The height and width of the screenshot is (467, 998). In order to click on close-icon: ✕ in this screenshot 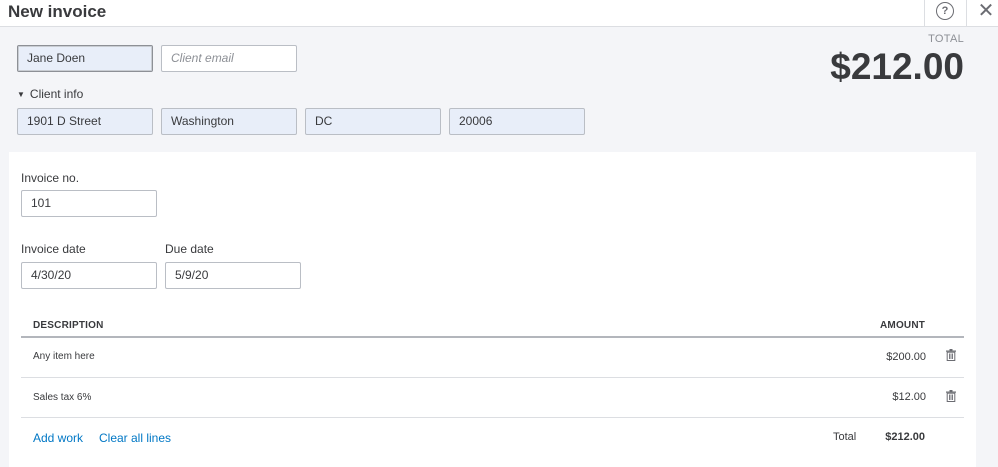, I will do `click(986, 11)`.